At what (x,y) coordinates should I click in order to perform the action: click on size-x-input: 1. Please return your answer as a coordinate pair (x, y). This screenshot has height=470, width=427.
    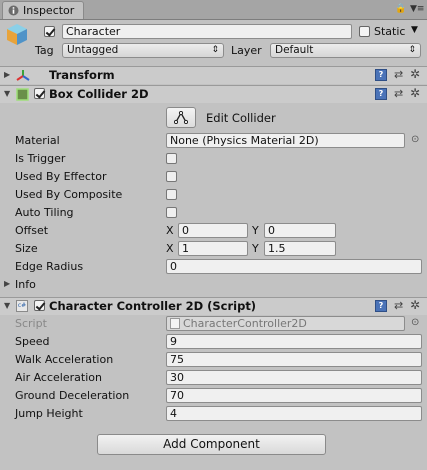
    Looking at the image, I should click on (213, 248).